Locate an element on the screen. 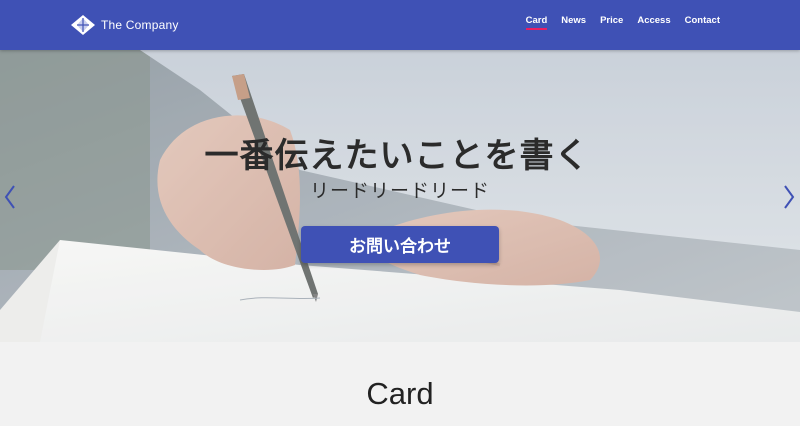  contact-button: お問い合わせ is located at coordinates (400, 244).